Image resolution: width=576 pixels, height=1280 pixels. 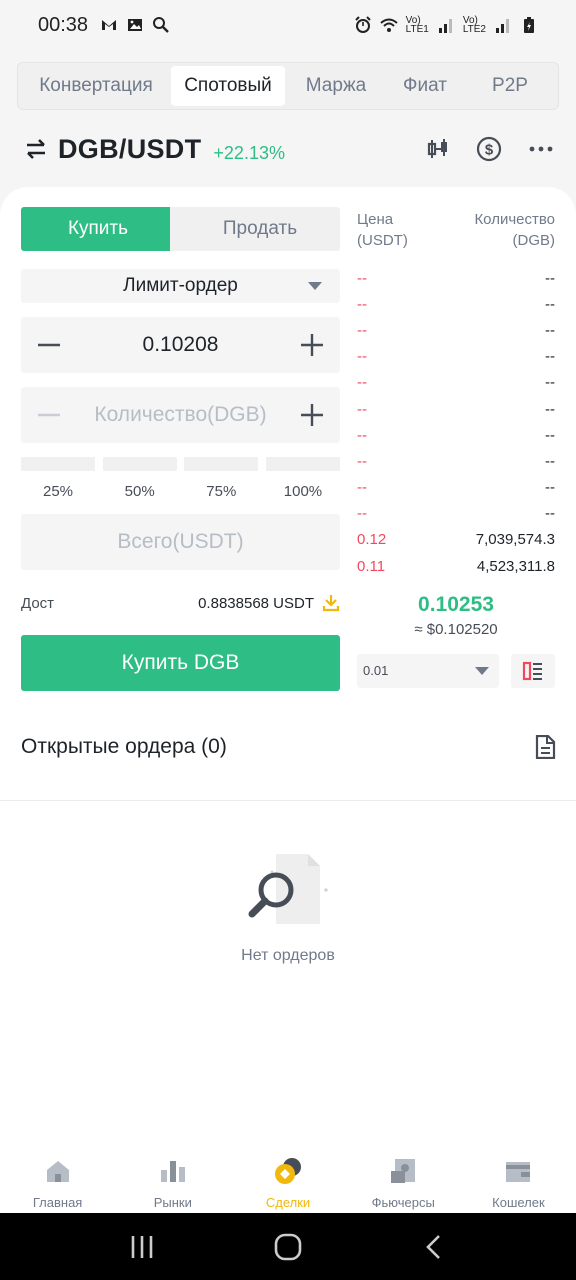 What do you see at coordinates (180, 663) in the screenshot?
I see `buy-dgb-button: Купить DGB` at bounding box center [180, 663].